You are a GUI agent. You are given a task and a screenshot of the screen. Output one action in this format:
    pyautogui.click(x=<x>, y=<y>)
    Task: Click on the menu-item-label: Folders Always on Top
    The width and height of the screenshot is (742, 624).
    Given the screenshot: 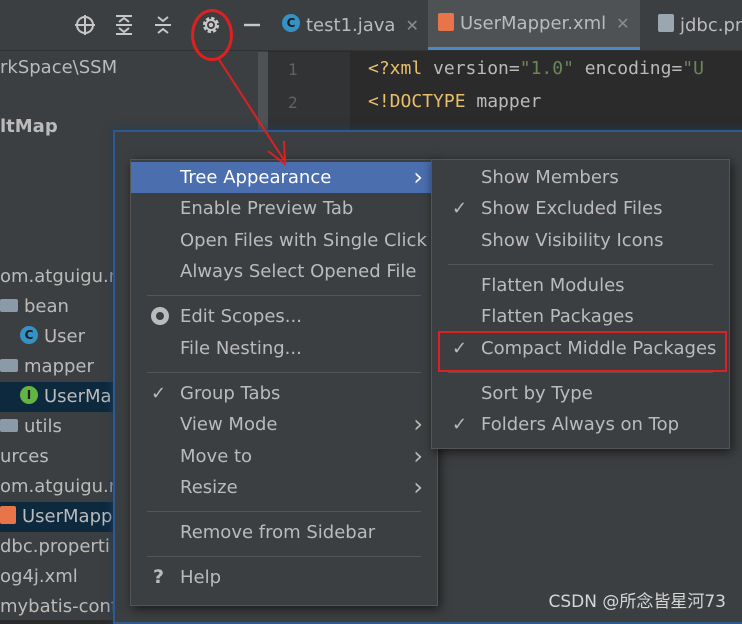 What is the action you would take?
    pyautogui.click(x=580, y=424)
    